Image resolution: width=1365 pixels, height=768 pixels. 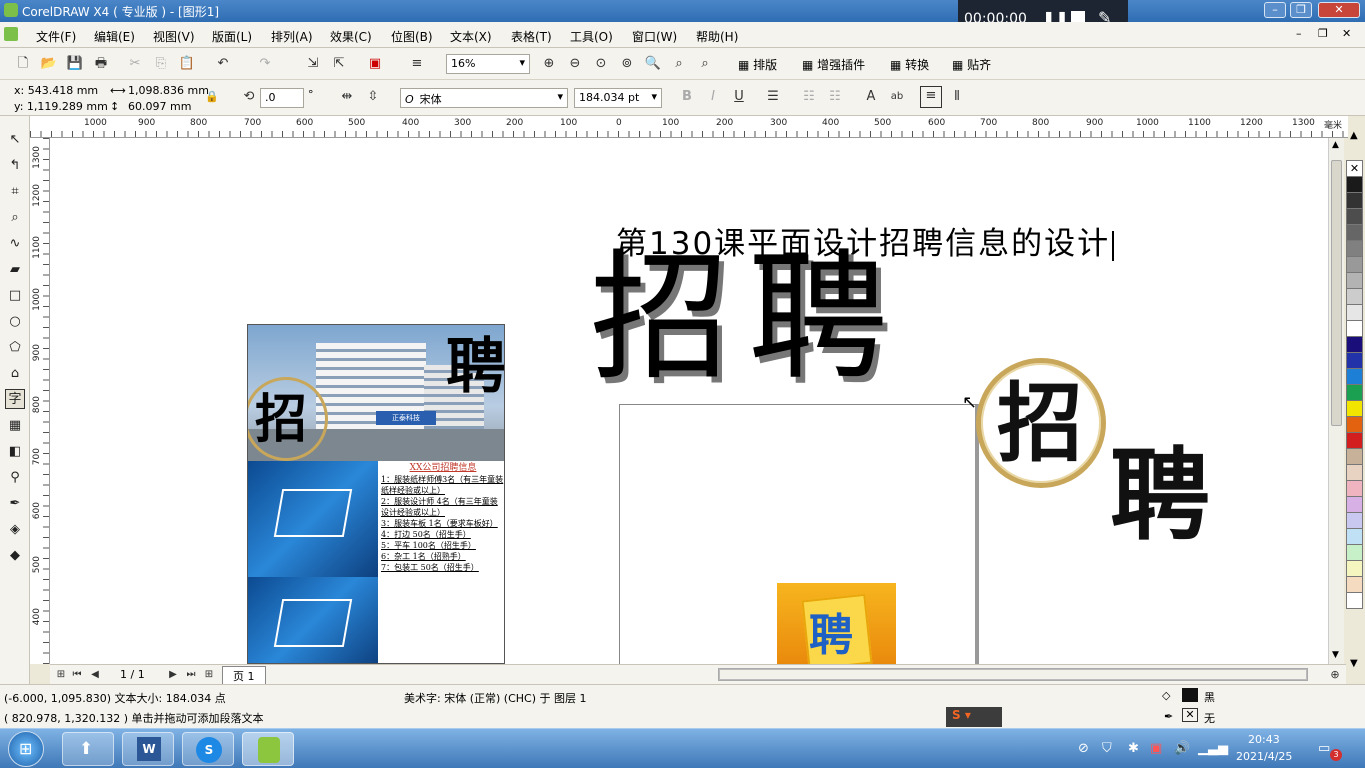 What do you see at coordinates (15, 530) in the screenshot?
I see `fill-tool-icon: ◈` at bounding box center [15, 530].